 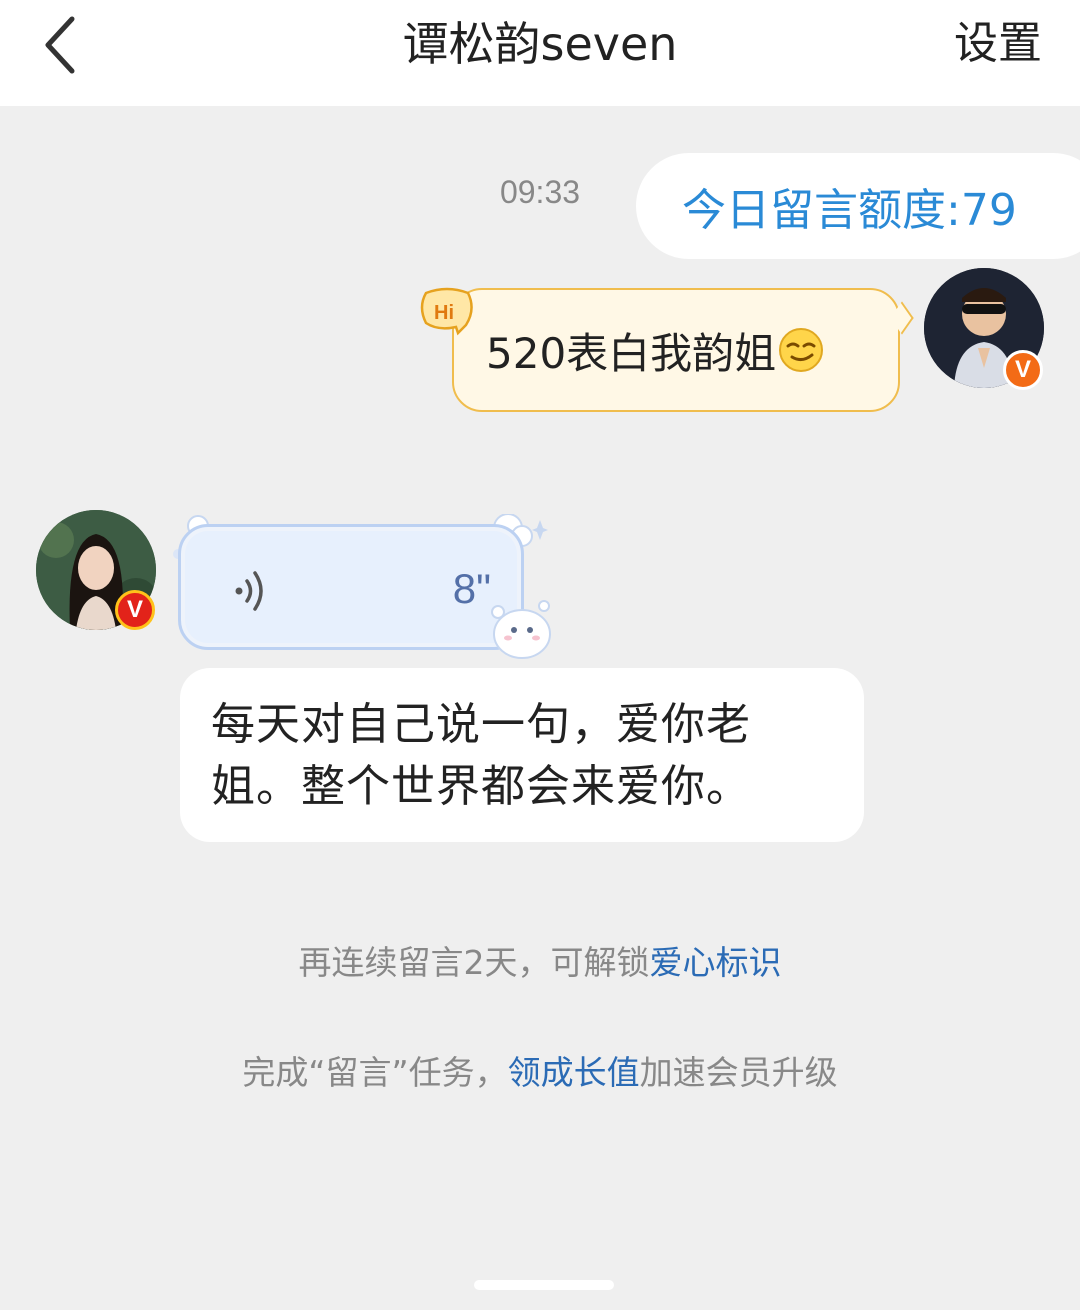 I want to click on settings-button: 设置, so click(x=998, y=44).